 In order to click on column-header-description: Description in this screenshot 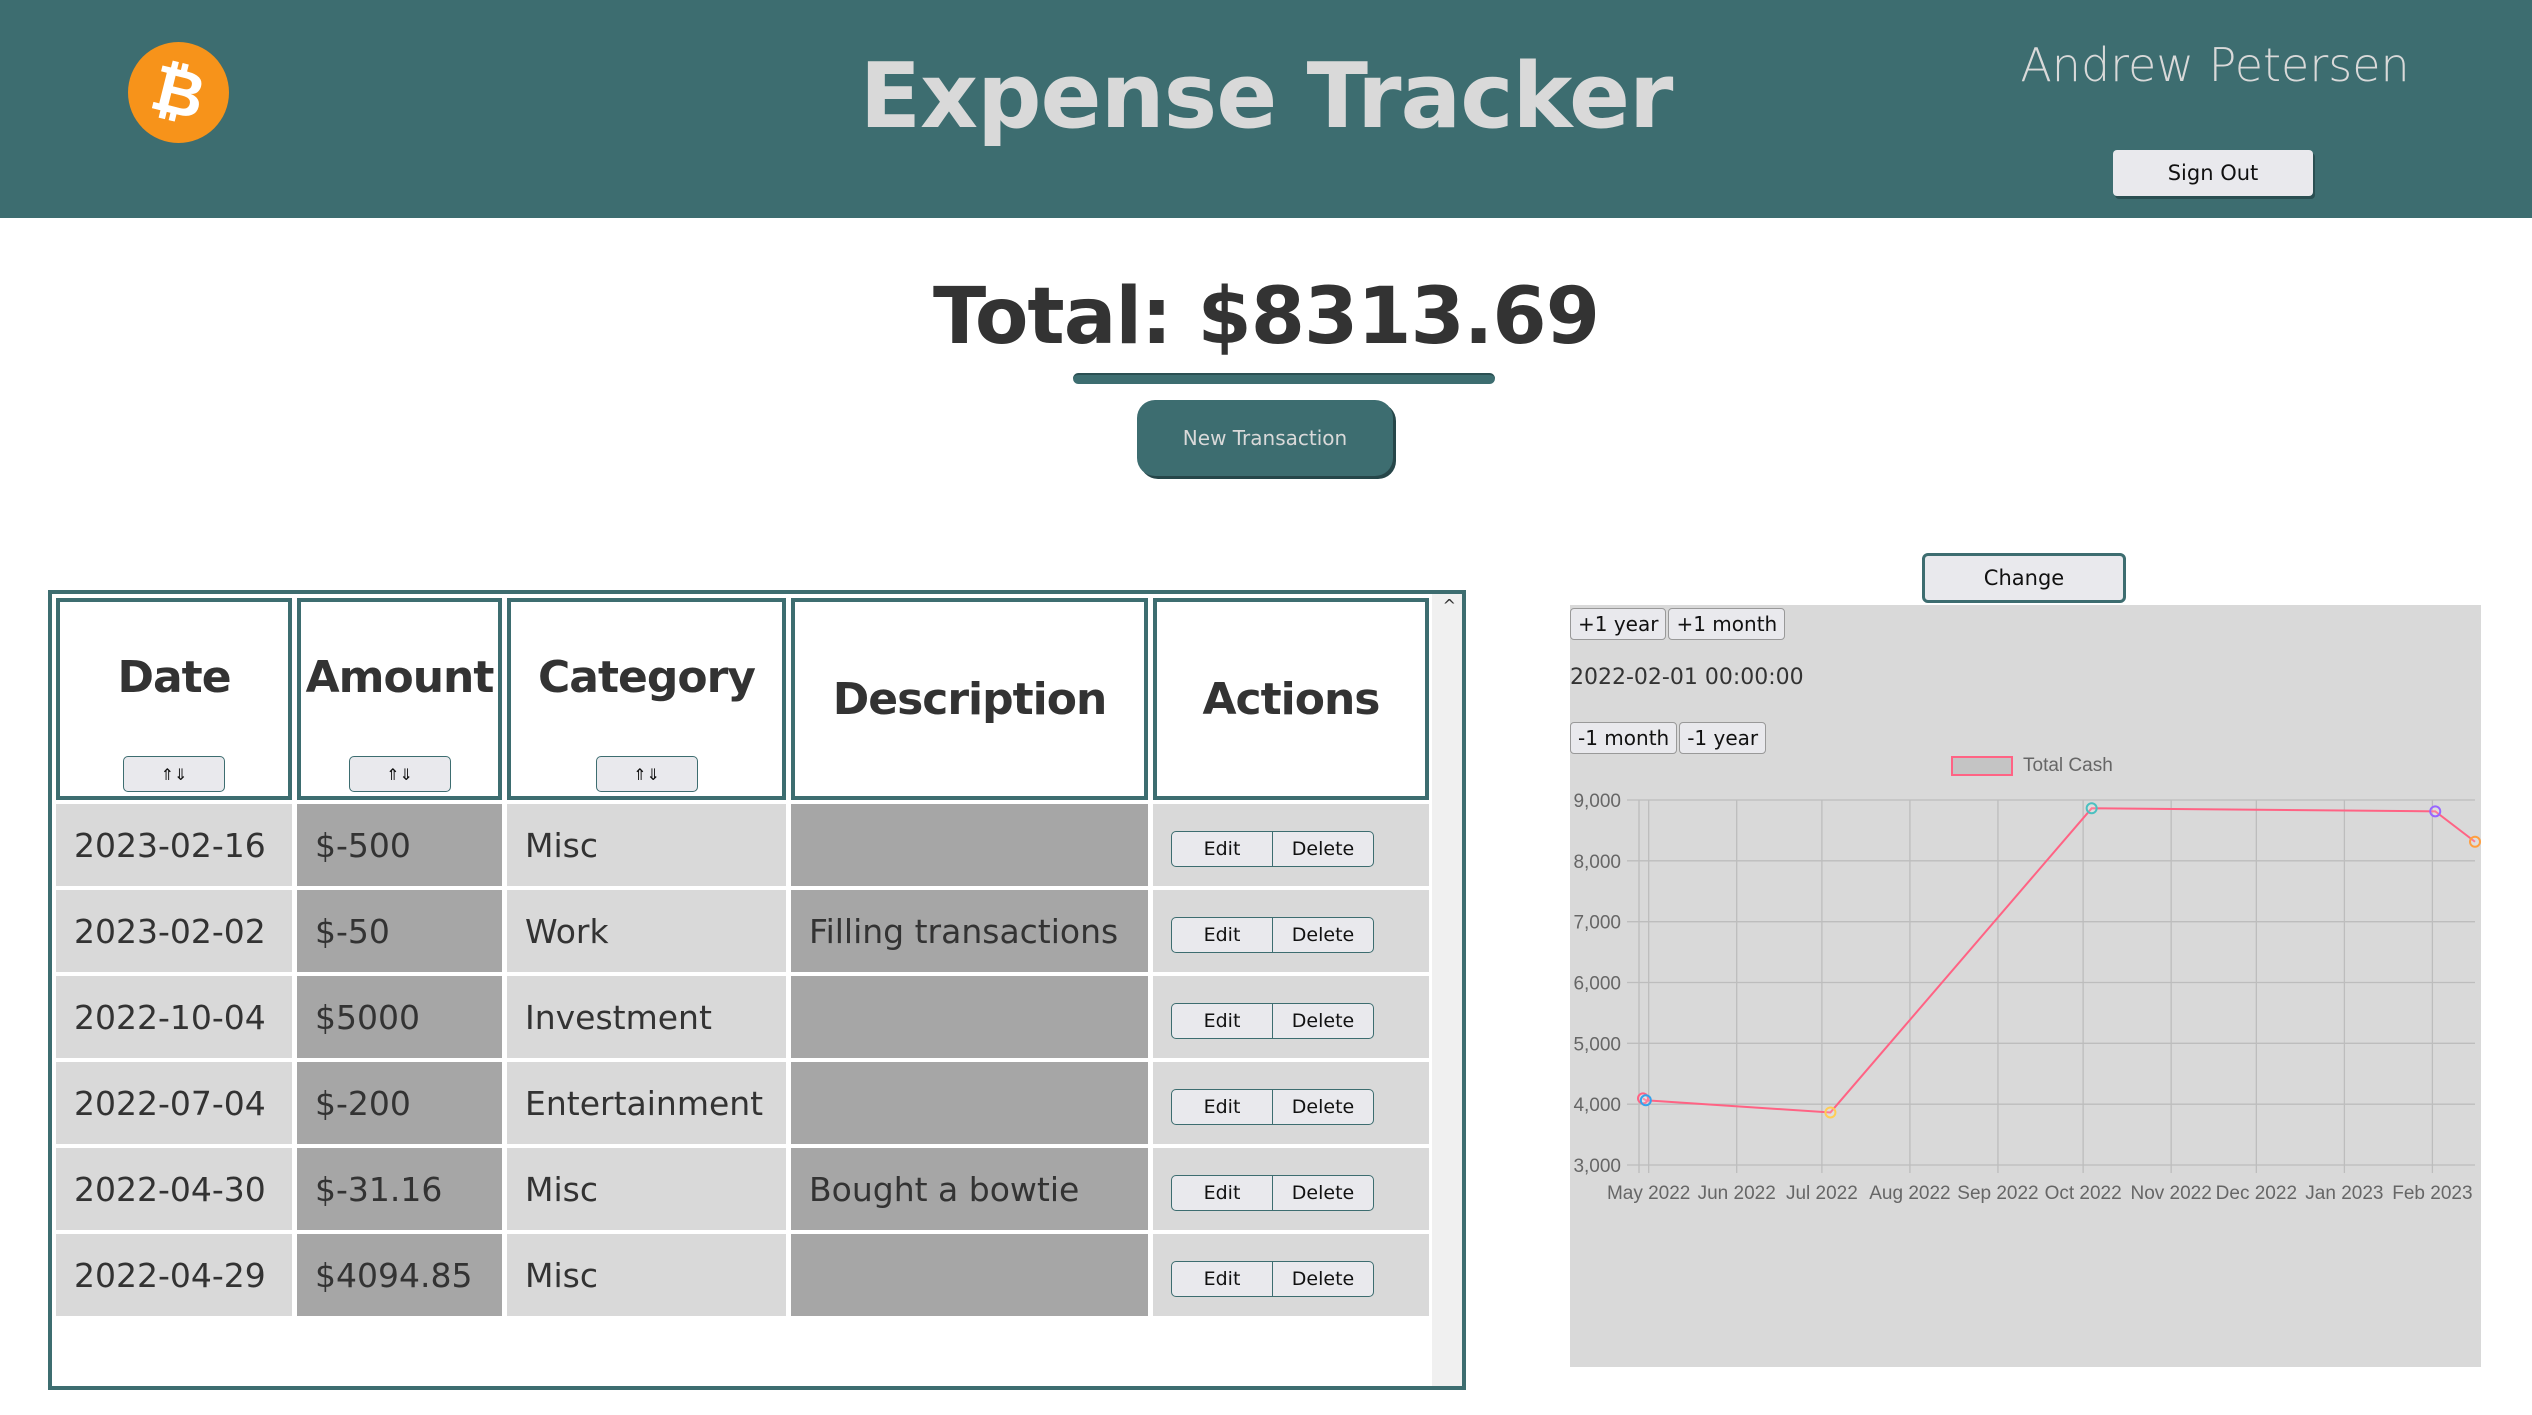, I will do `click(969, 699)`.